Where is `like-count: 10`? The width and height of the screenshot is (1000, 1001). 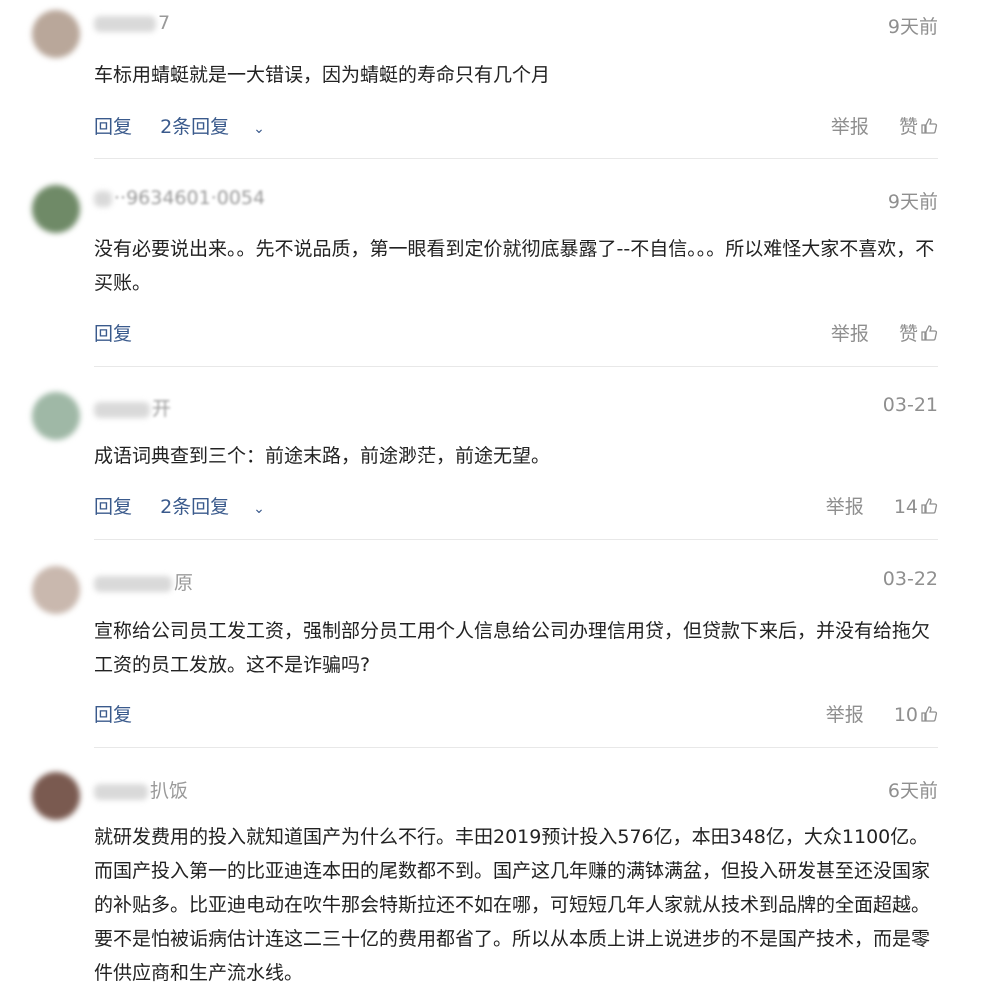 like-count: 10 is located at coordinates (905, 715).